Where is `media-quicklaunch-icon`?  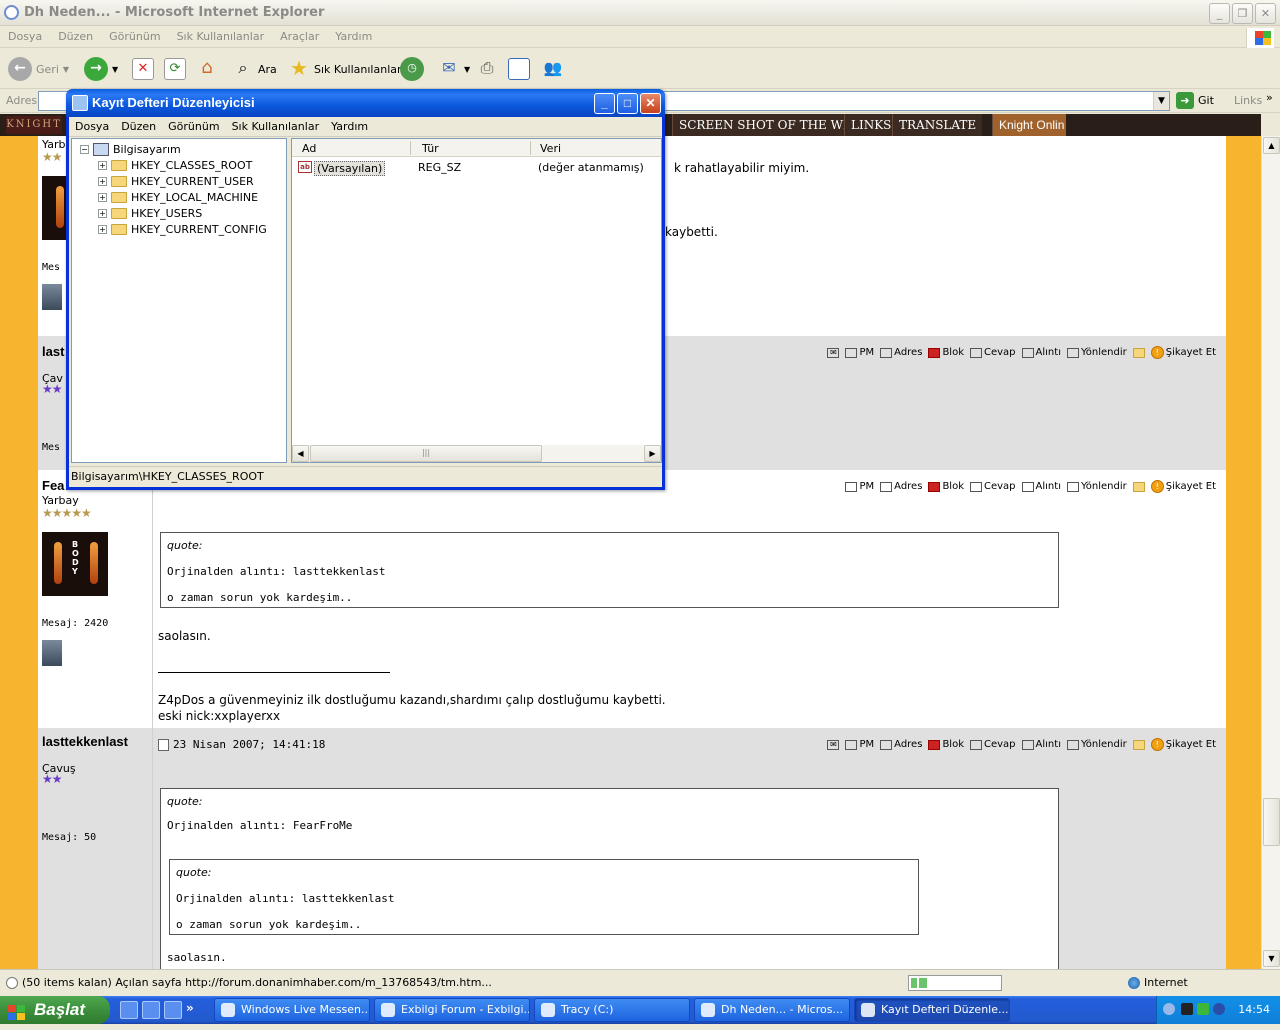 media-quicklaunch-icon is located at coordinates (173, 1010).